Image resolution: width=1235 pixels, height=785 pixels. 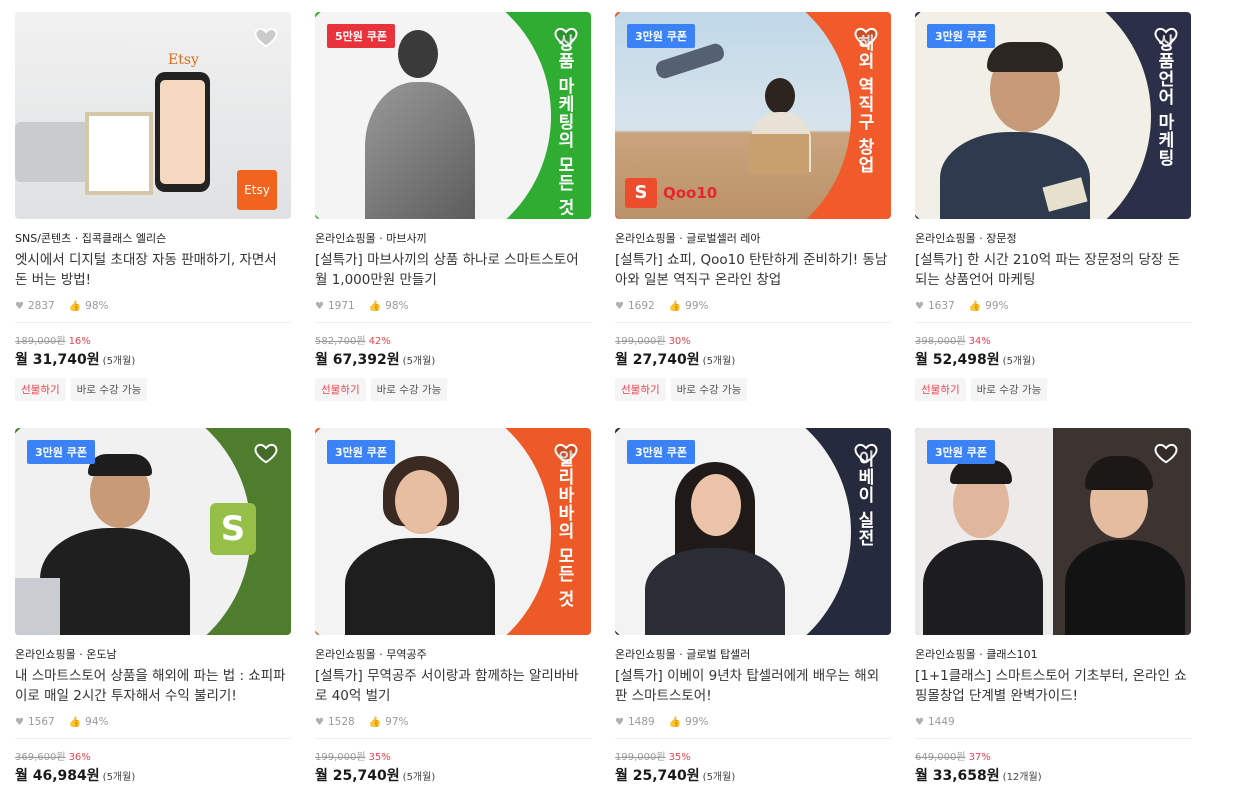 What do you see at coordinates (1053, 722) in the screenshot?
I see `course-stats: ♥ 1449` at bounding box center [1053, 722].